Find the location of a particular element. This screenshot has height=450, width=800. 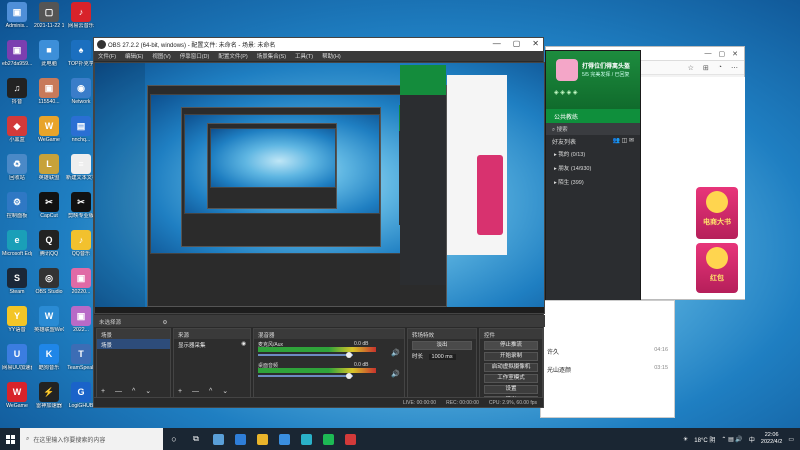

desktop-icon: ♪ QQ音乐 is located at coordinates (81, 249).